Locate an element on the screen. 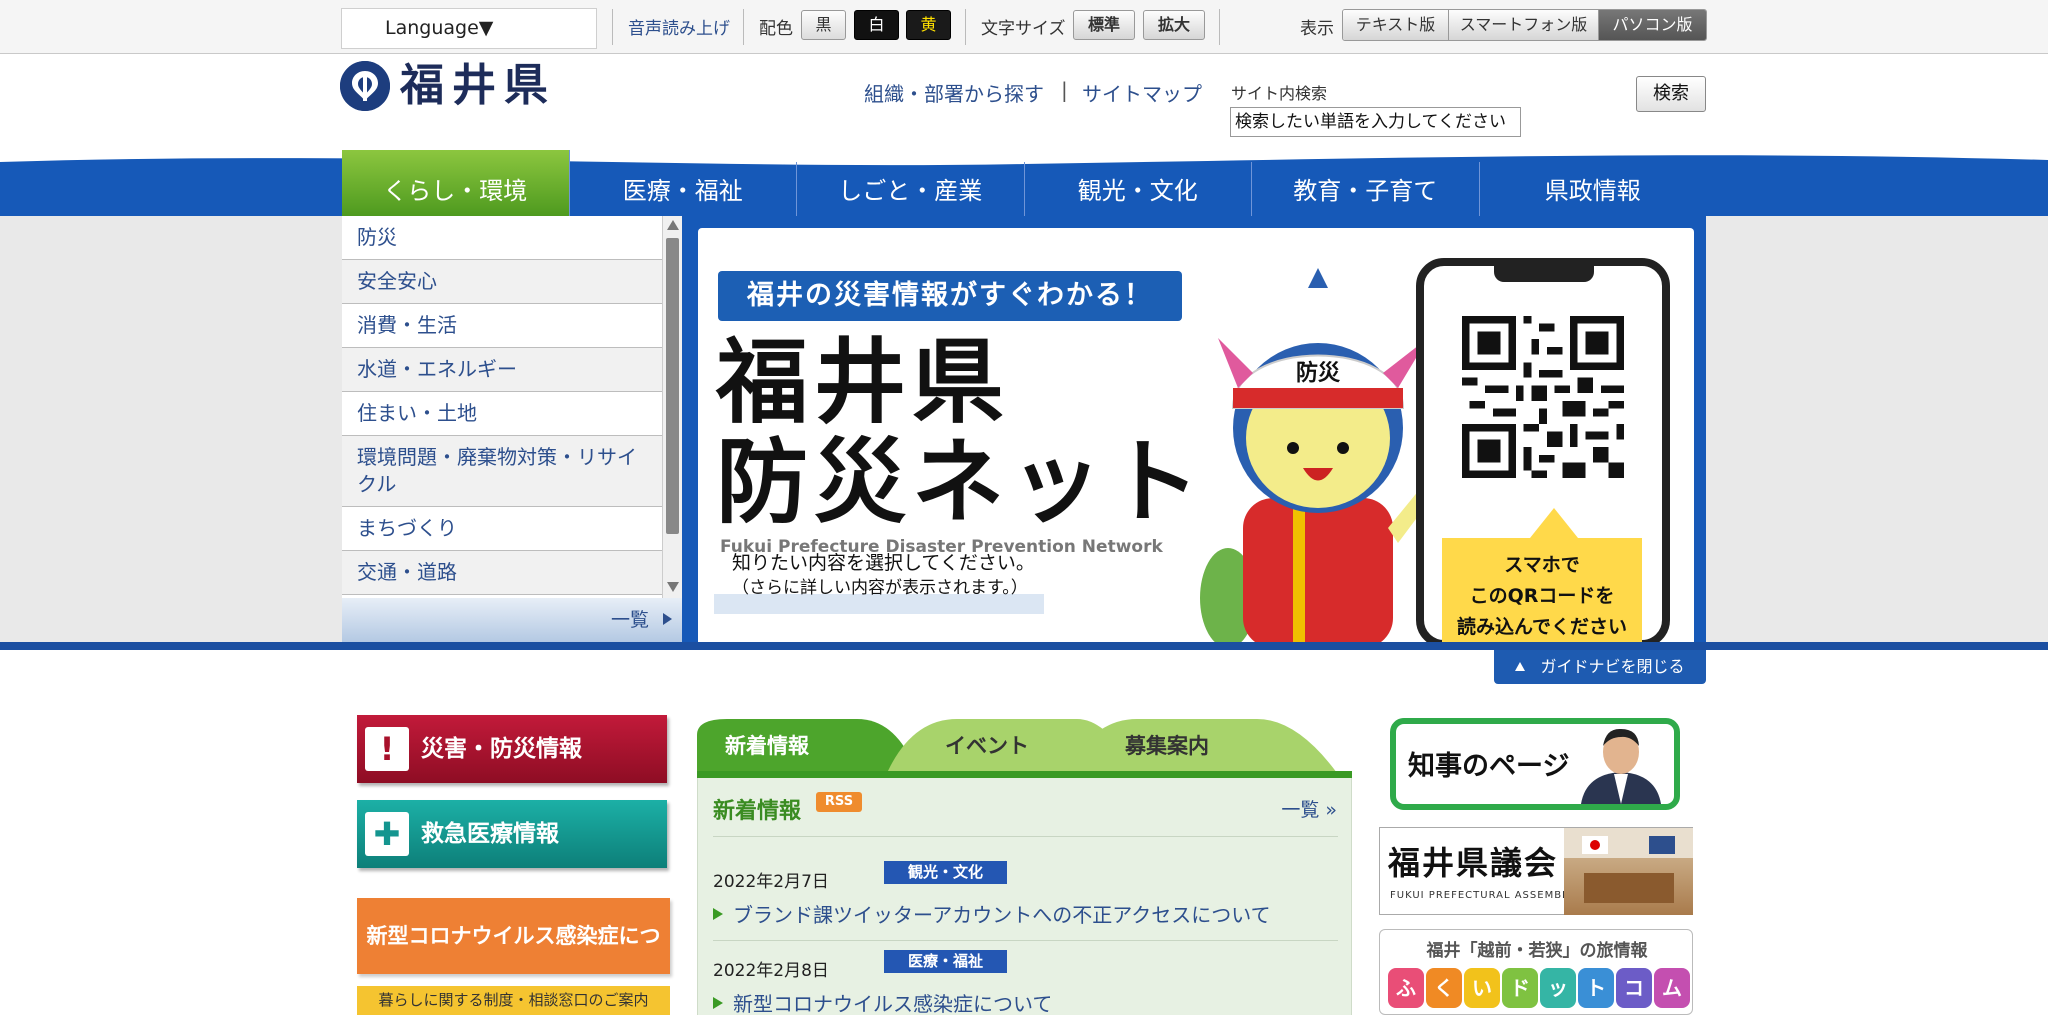 Image resolution: width=2048 pixels, height=1015 pixels. rss-badge: RSS is located at coordinates (839, 802).